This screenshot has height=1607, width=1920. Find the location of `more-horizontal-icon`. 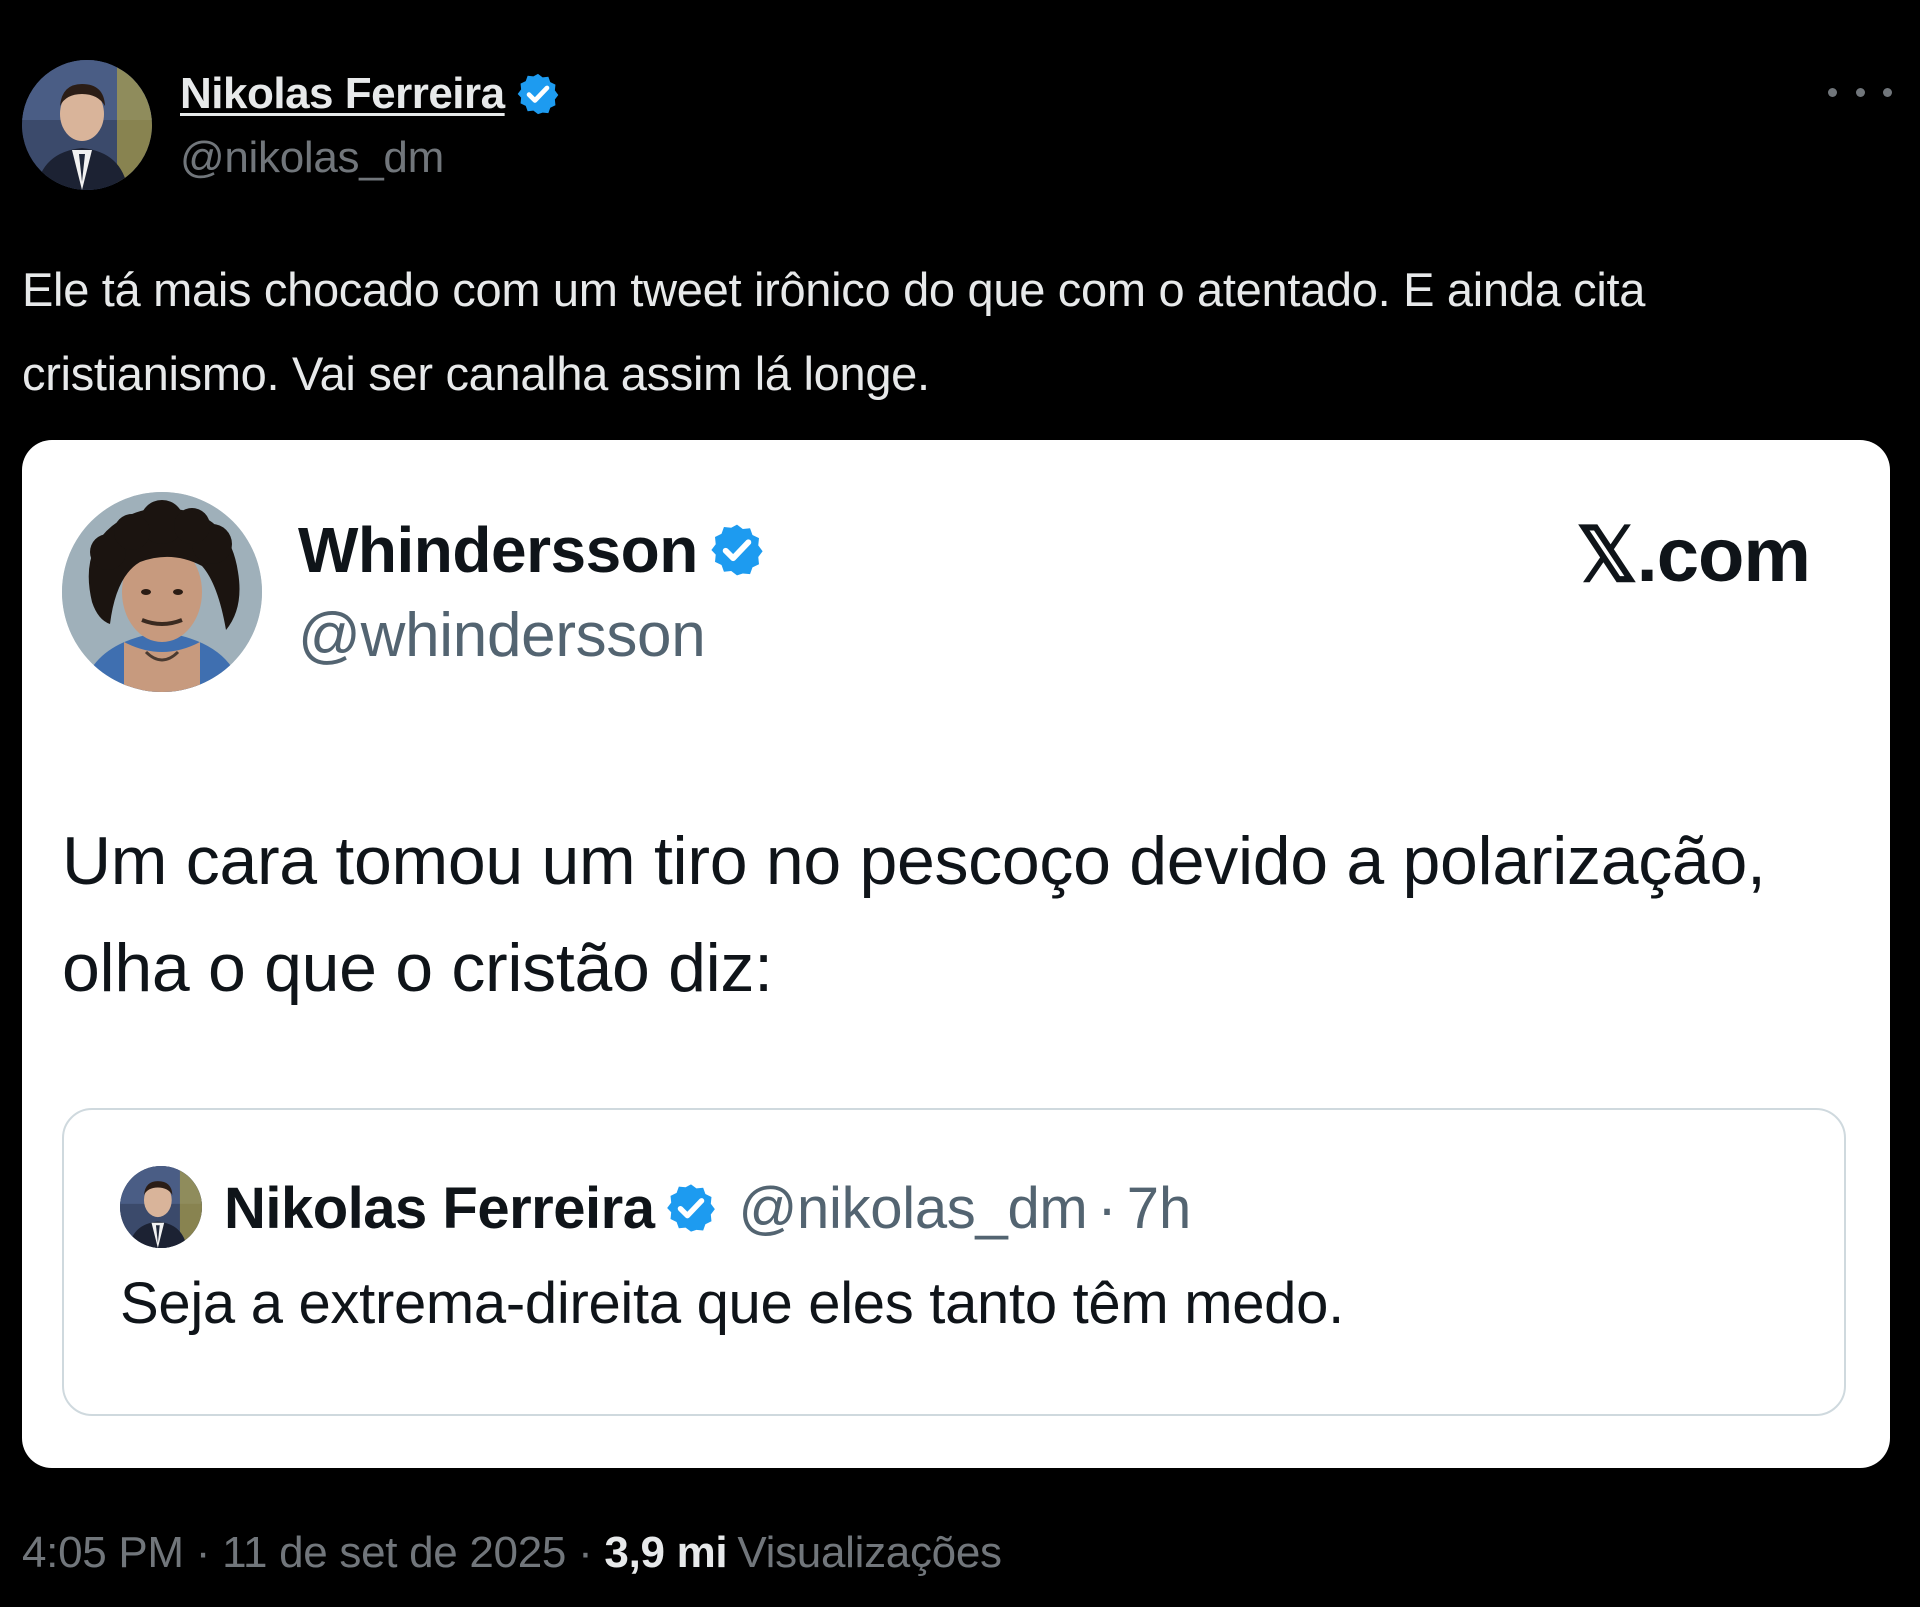

more-horizontal-icon is located at coordinates (1832, 92).